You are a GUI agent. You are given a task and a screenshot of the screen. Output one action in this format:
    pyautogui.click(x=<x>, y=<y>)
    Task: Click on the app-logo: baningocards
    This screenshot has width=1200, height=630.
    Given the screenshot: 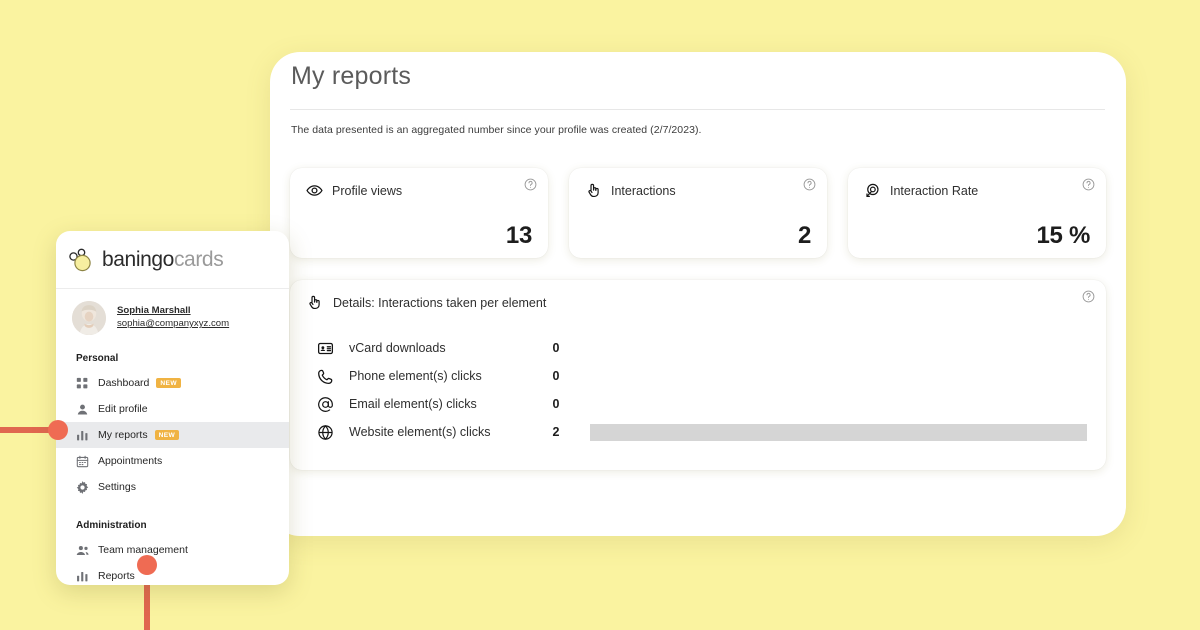 What is the action you would take?
    pyautogui.click(x=172, y=260)
    